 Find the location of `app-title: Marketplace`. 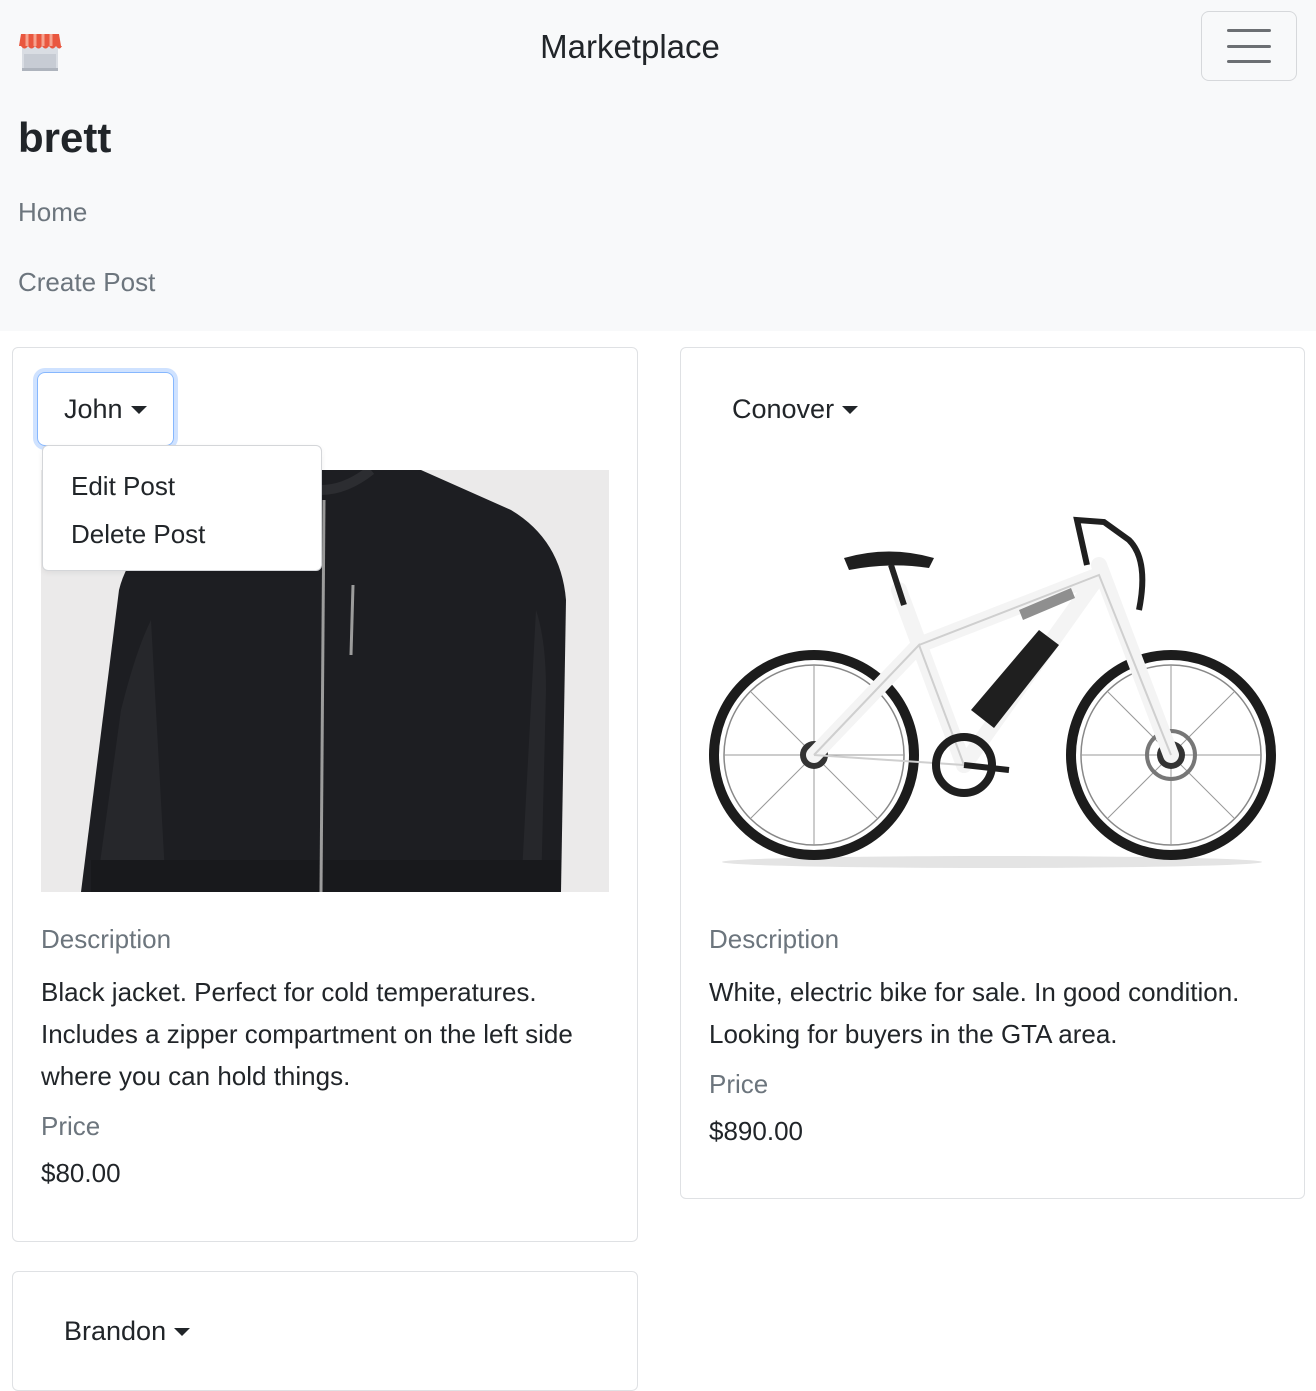

app-title: Marketplace is located at coordinates (630, 46).